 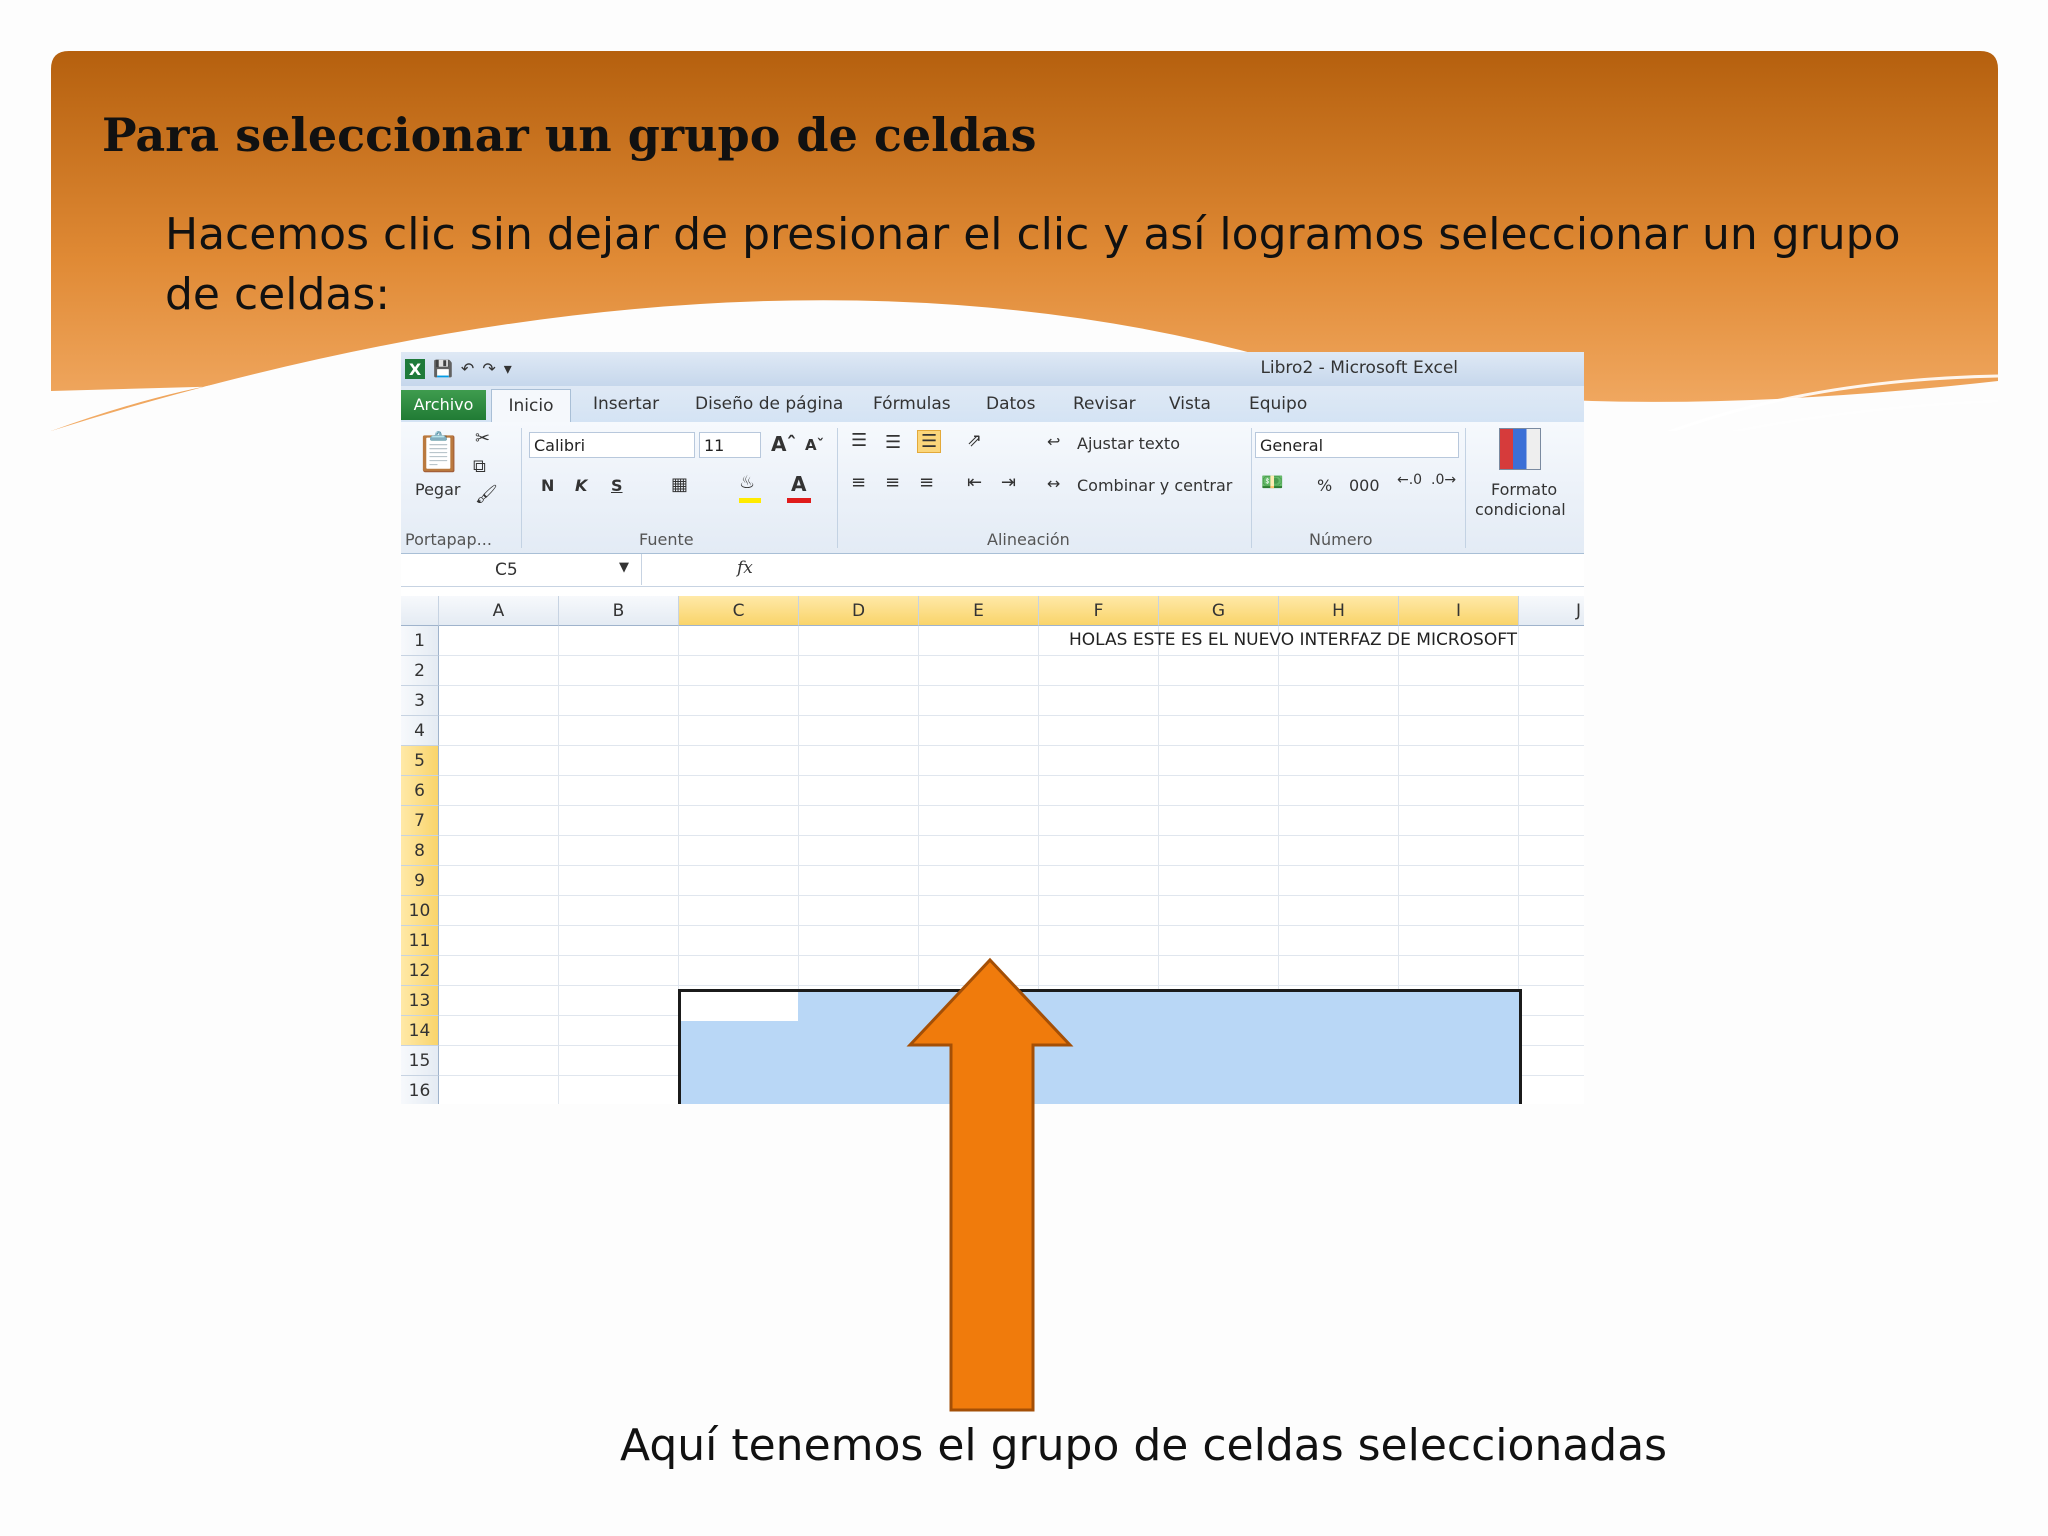 I want to click on shrink-font-icon: Aˇ, so click(x=814, y=445).